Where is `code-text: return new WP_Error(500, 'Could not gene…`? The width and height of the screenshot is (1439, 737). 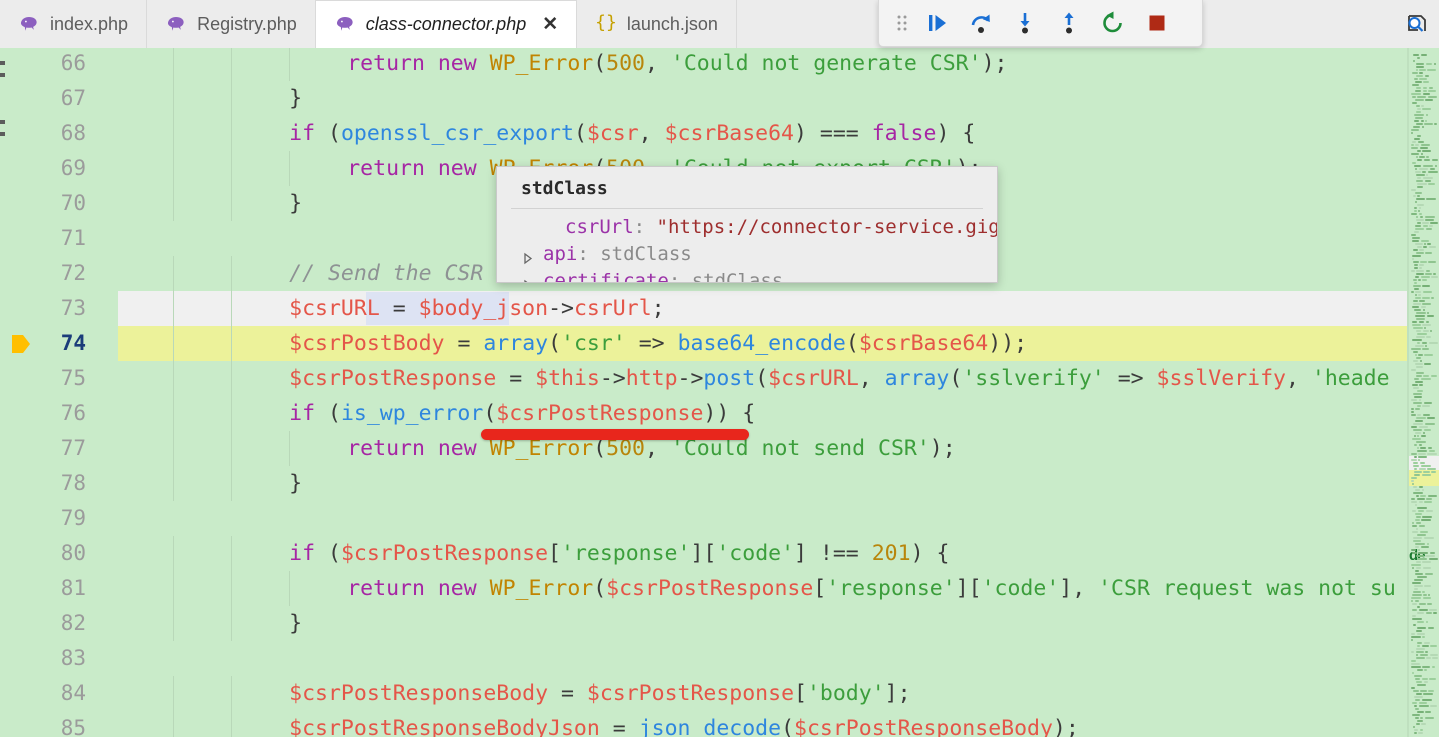 code-text: return new WP_Error(500, 'Could not gene… is located at coordinates (677, 64).